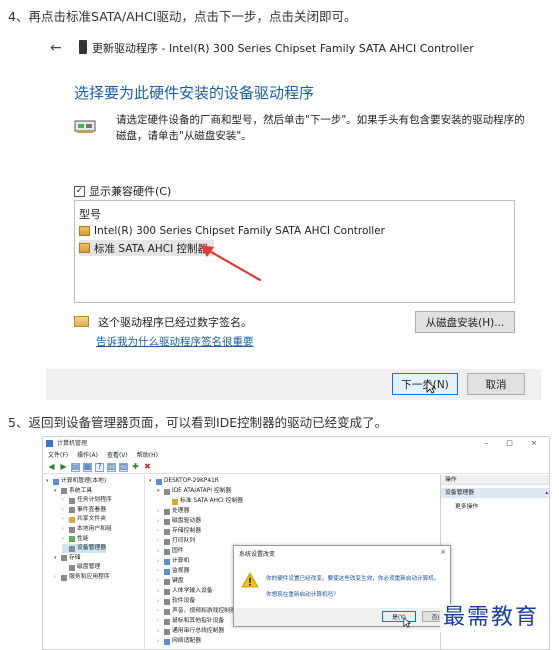 The image size is (559, 650). What do you see at coordinates (173, 561) in the screenshot?
I see `tree-item: › 计算机` at bounding box center [173, 561].